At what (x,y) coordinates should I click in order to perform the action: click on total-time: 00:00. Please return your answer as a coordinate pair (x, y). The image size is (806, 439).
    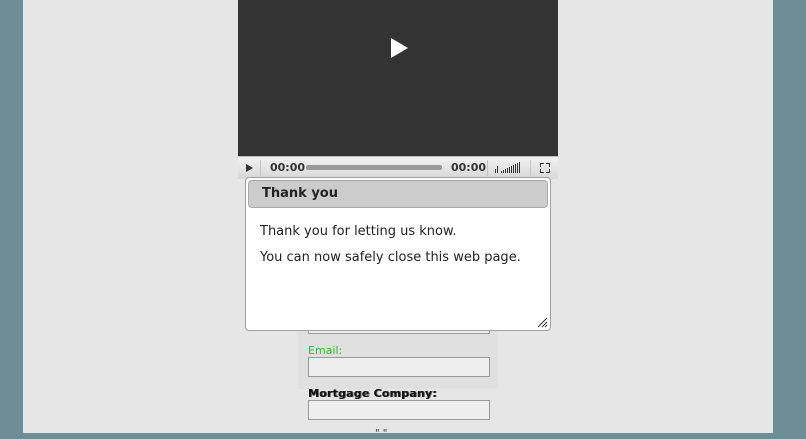
    Looking at the image, I should click on (469, 167).